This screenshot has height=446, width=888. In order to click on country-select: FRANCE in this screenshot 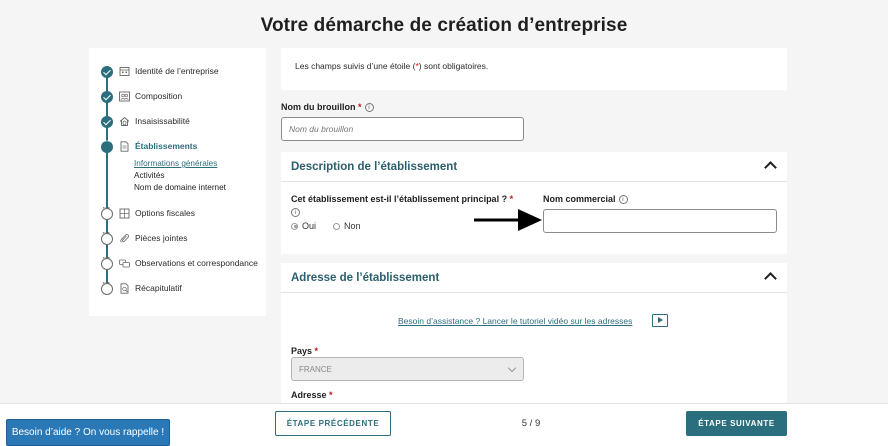, I will do `click(407, 369)`.